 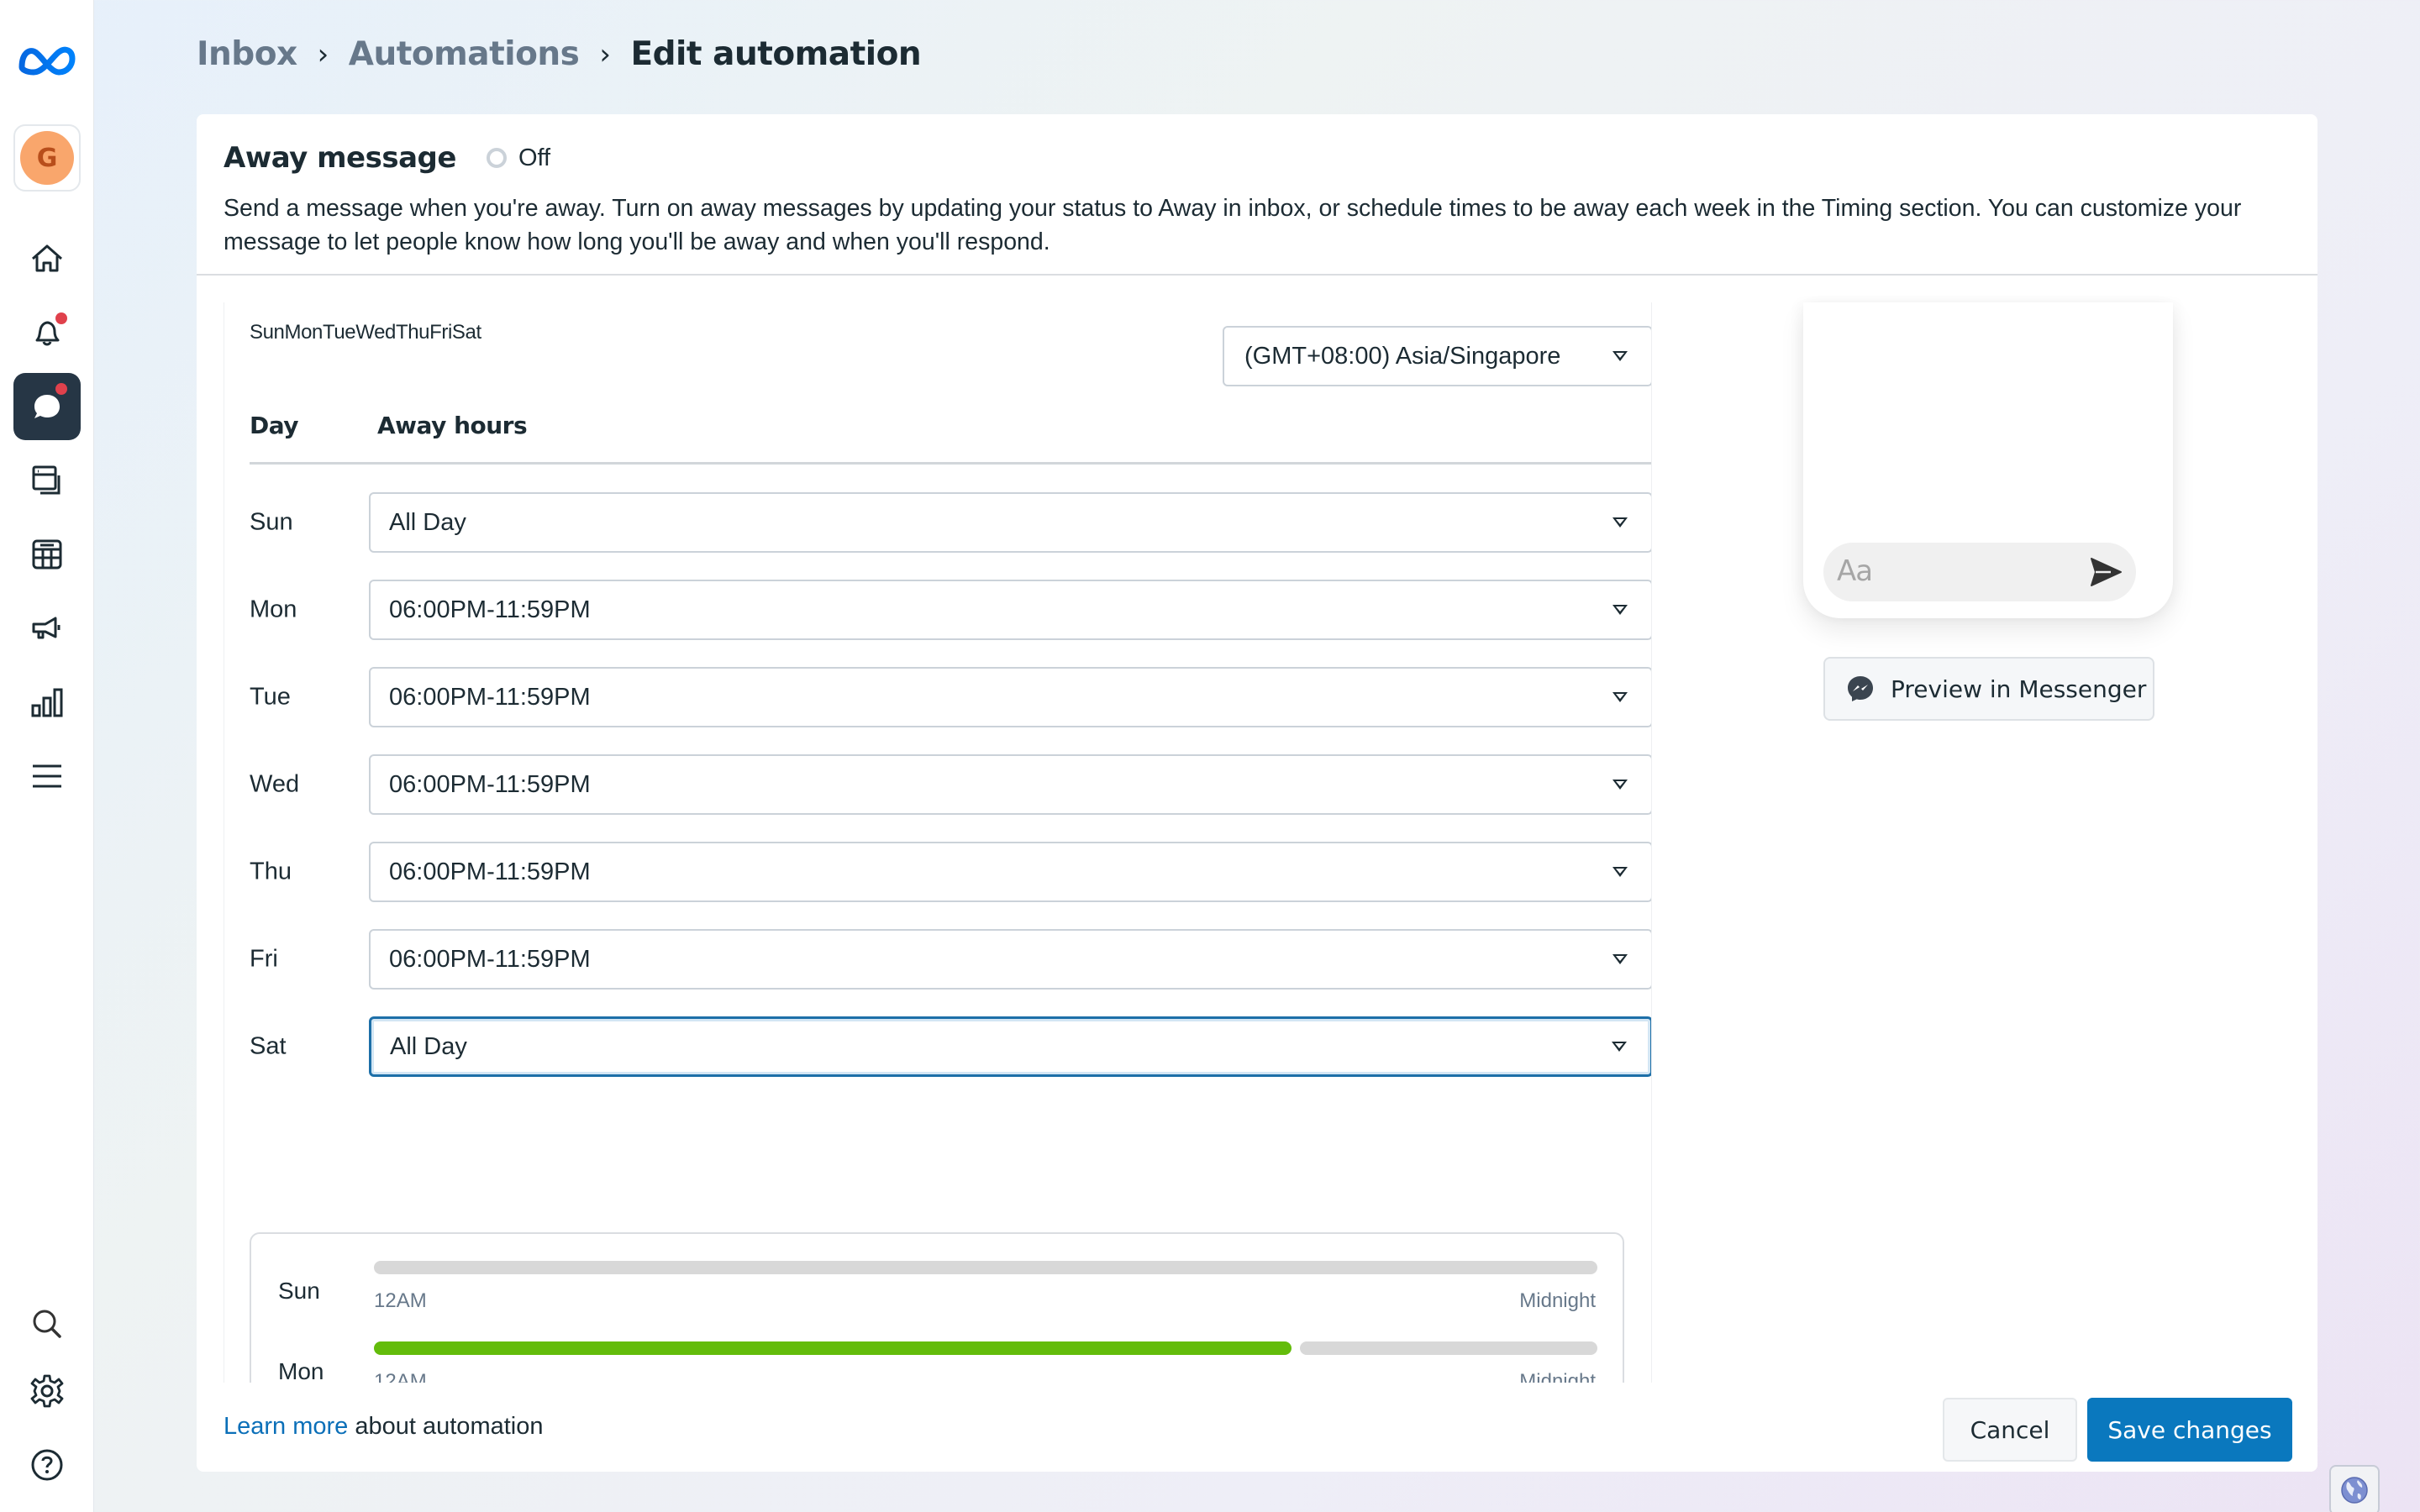 What do you see at coordinates (2106, 572) in the screenshot?
I see `send-icon` at bounding box center [2106, 572].